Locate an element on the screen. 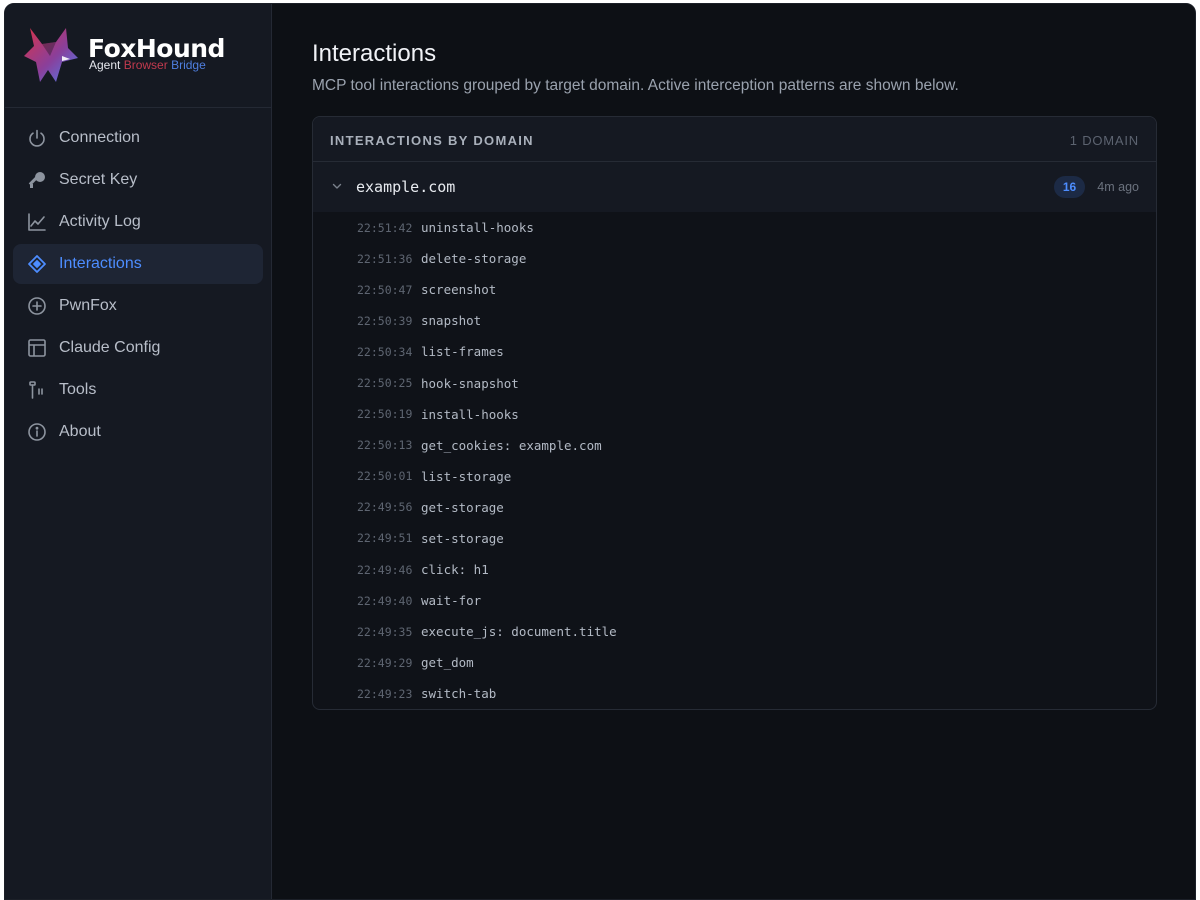  sidebar-item-label: Interactions is located at coordinates (100, 263).